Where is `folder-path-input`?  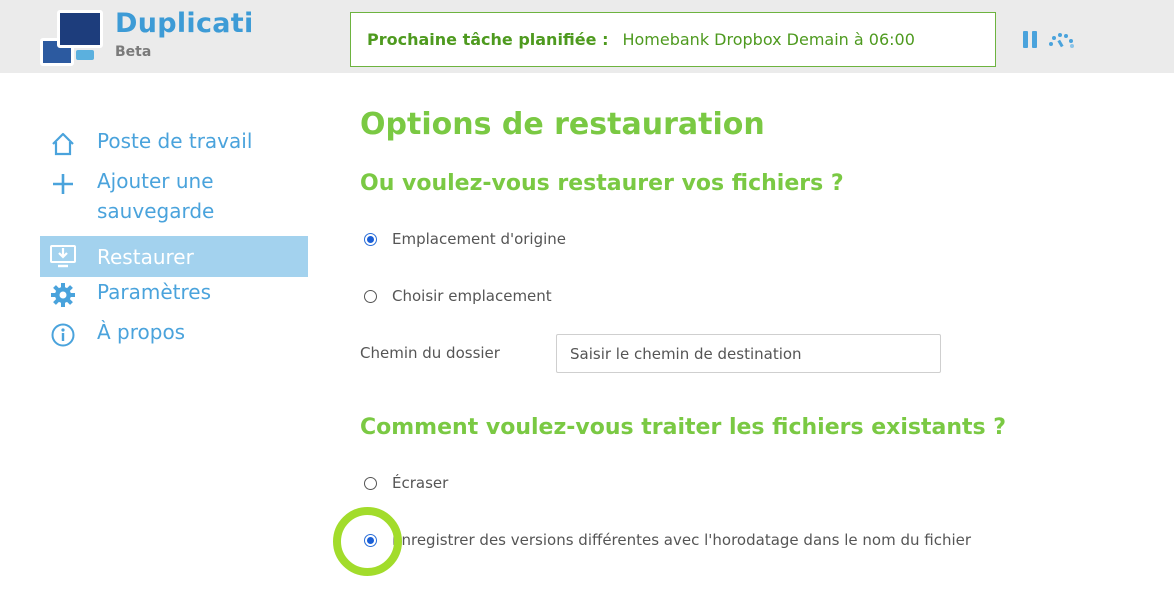
folder-path-input is located at coordinates (748, 353).